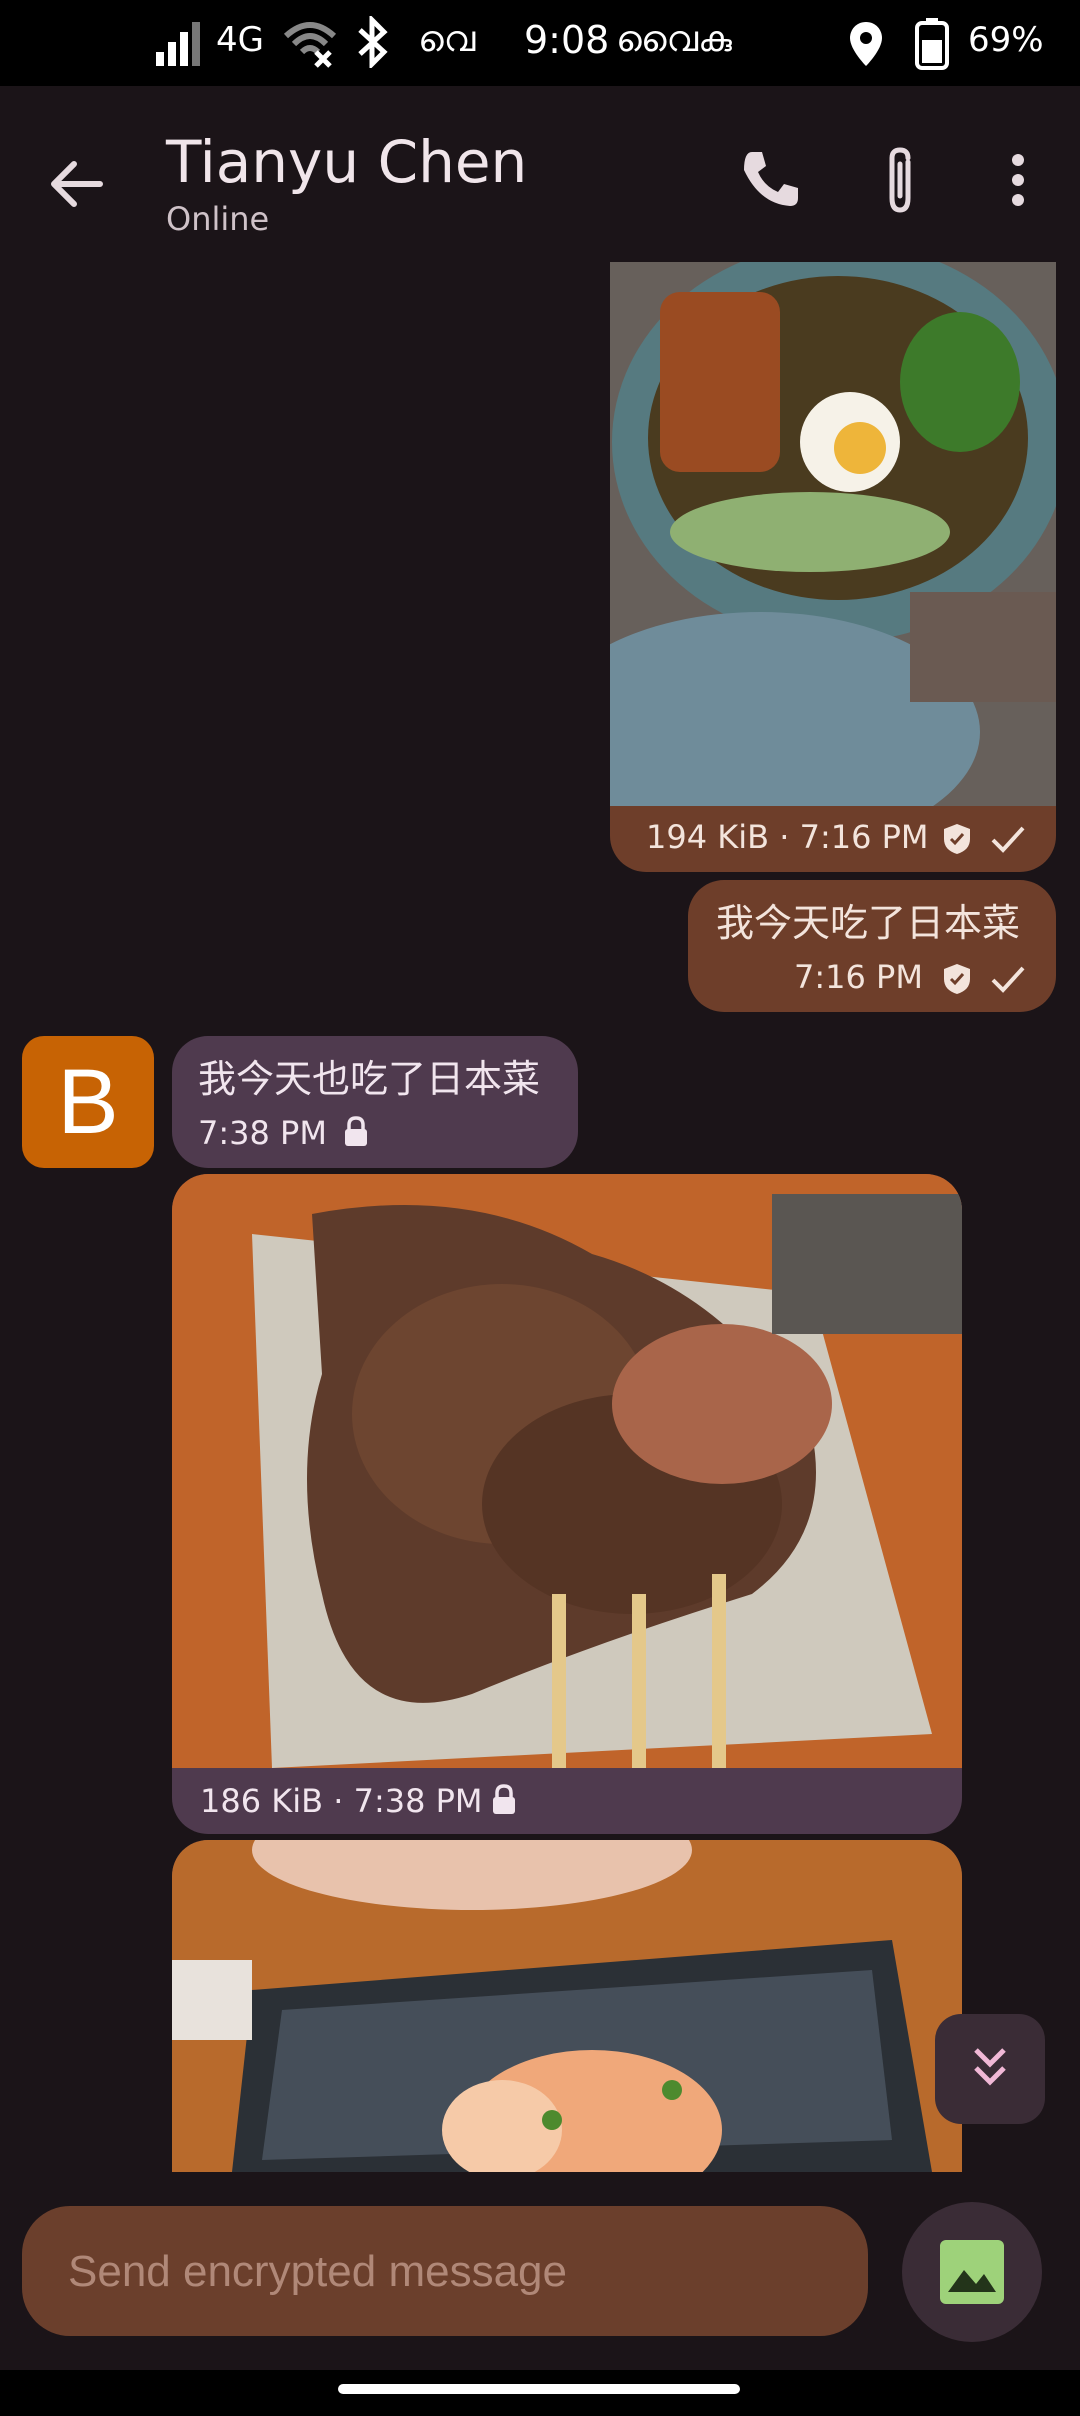  I want to click on scroll-to-bottom-button, so click(990, 2069).